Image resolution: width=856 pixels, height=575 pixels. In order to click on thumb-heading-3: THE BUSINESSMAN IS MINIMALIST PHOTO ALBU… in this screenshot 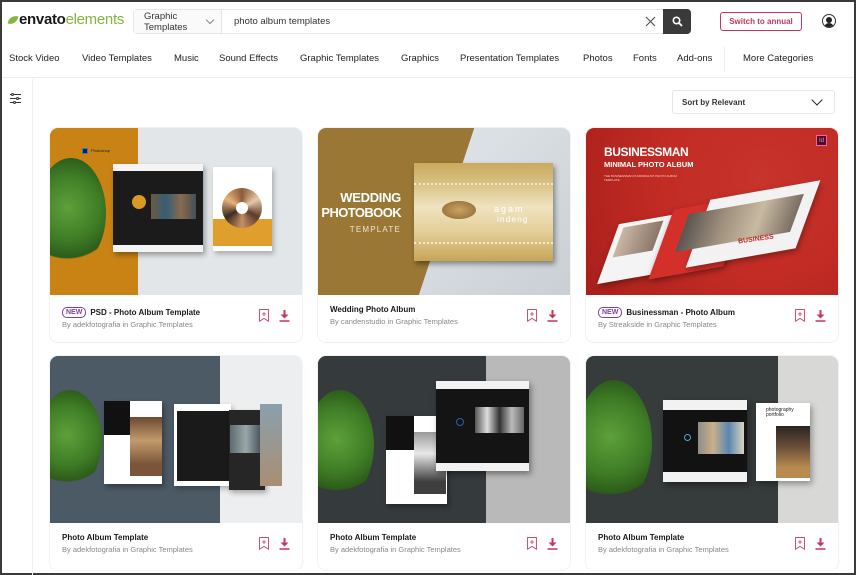, I will do `click(640, 178)`.